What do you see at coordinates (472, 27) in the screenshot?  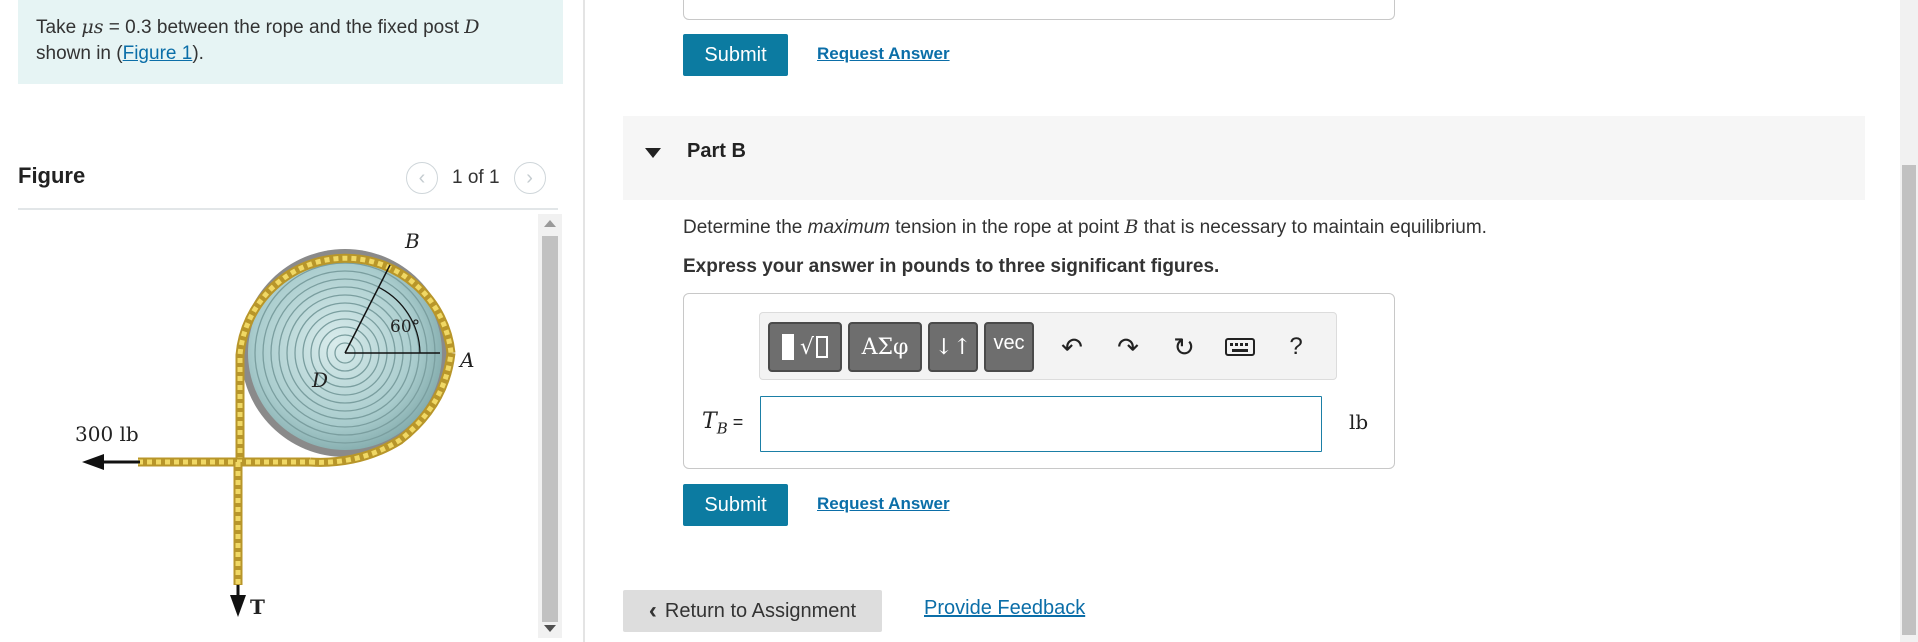 I see `post-label: D` at bounding box center [472, 27].